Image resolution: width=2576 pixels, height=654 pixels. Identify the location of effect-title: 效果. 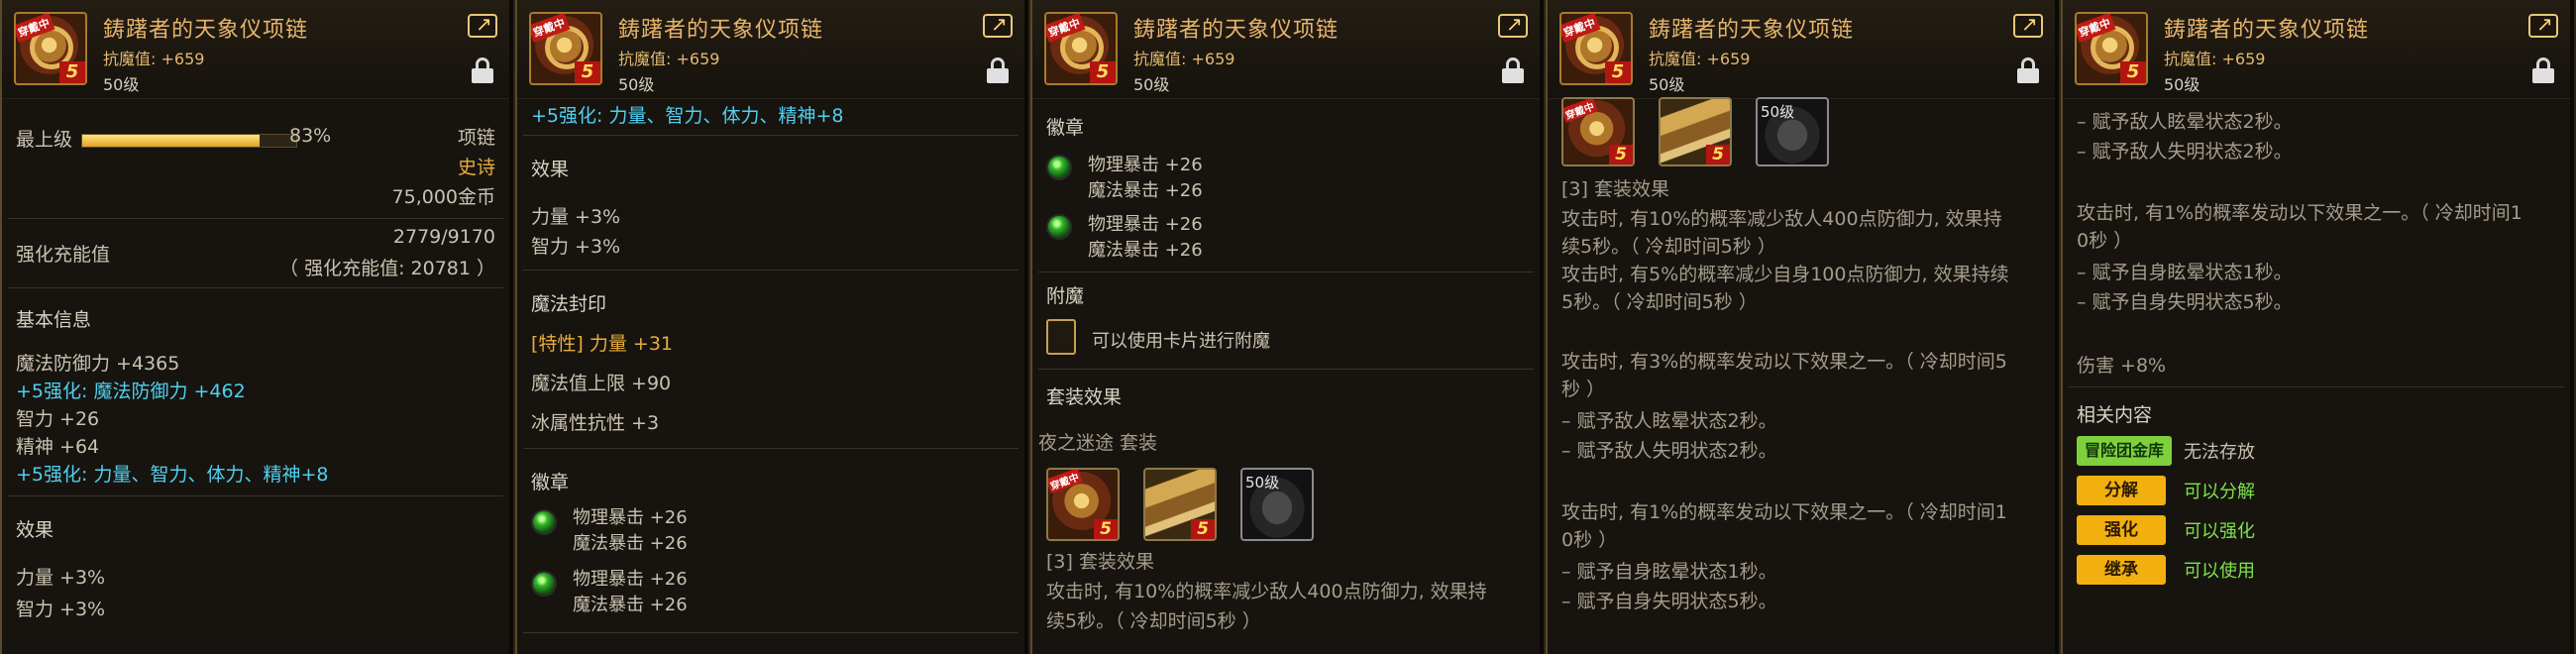
(550, 169).